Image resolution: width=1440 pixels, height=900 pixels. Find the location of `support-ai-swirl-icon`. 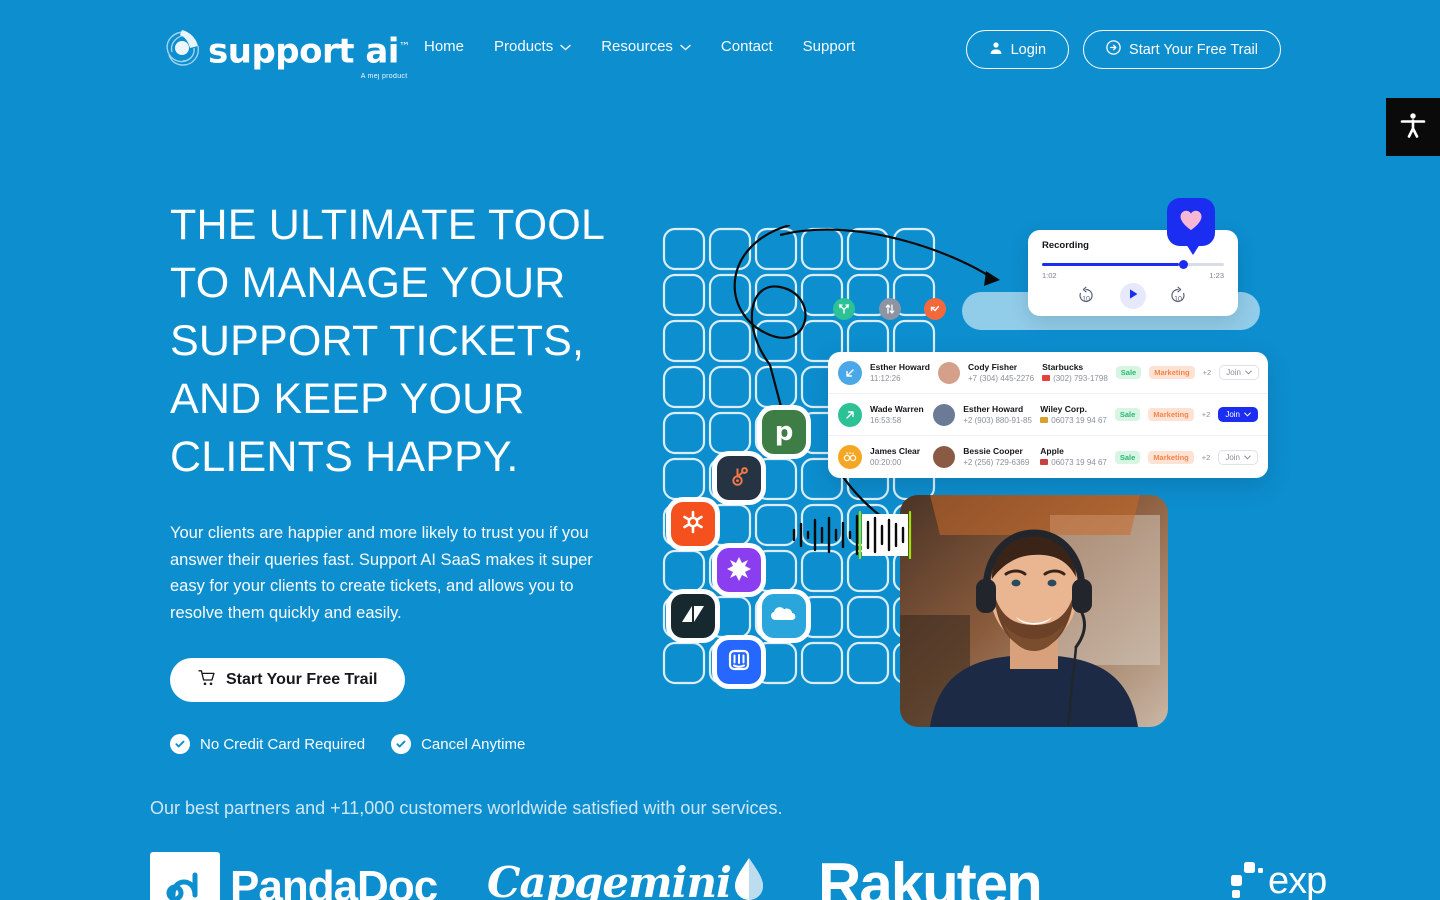

support-ai-swirl-icon is located at coordinates (182, 48).